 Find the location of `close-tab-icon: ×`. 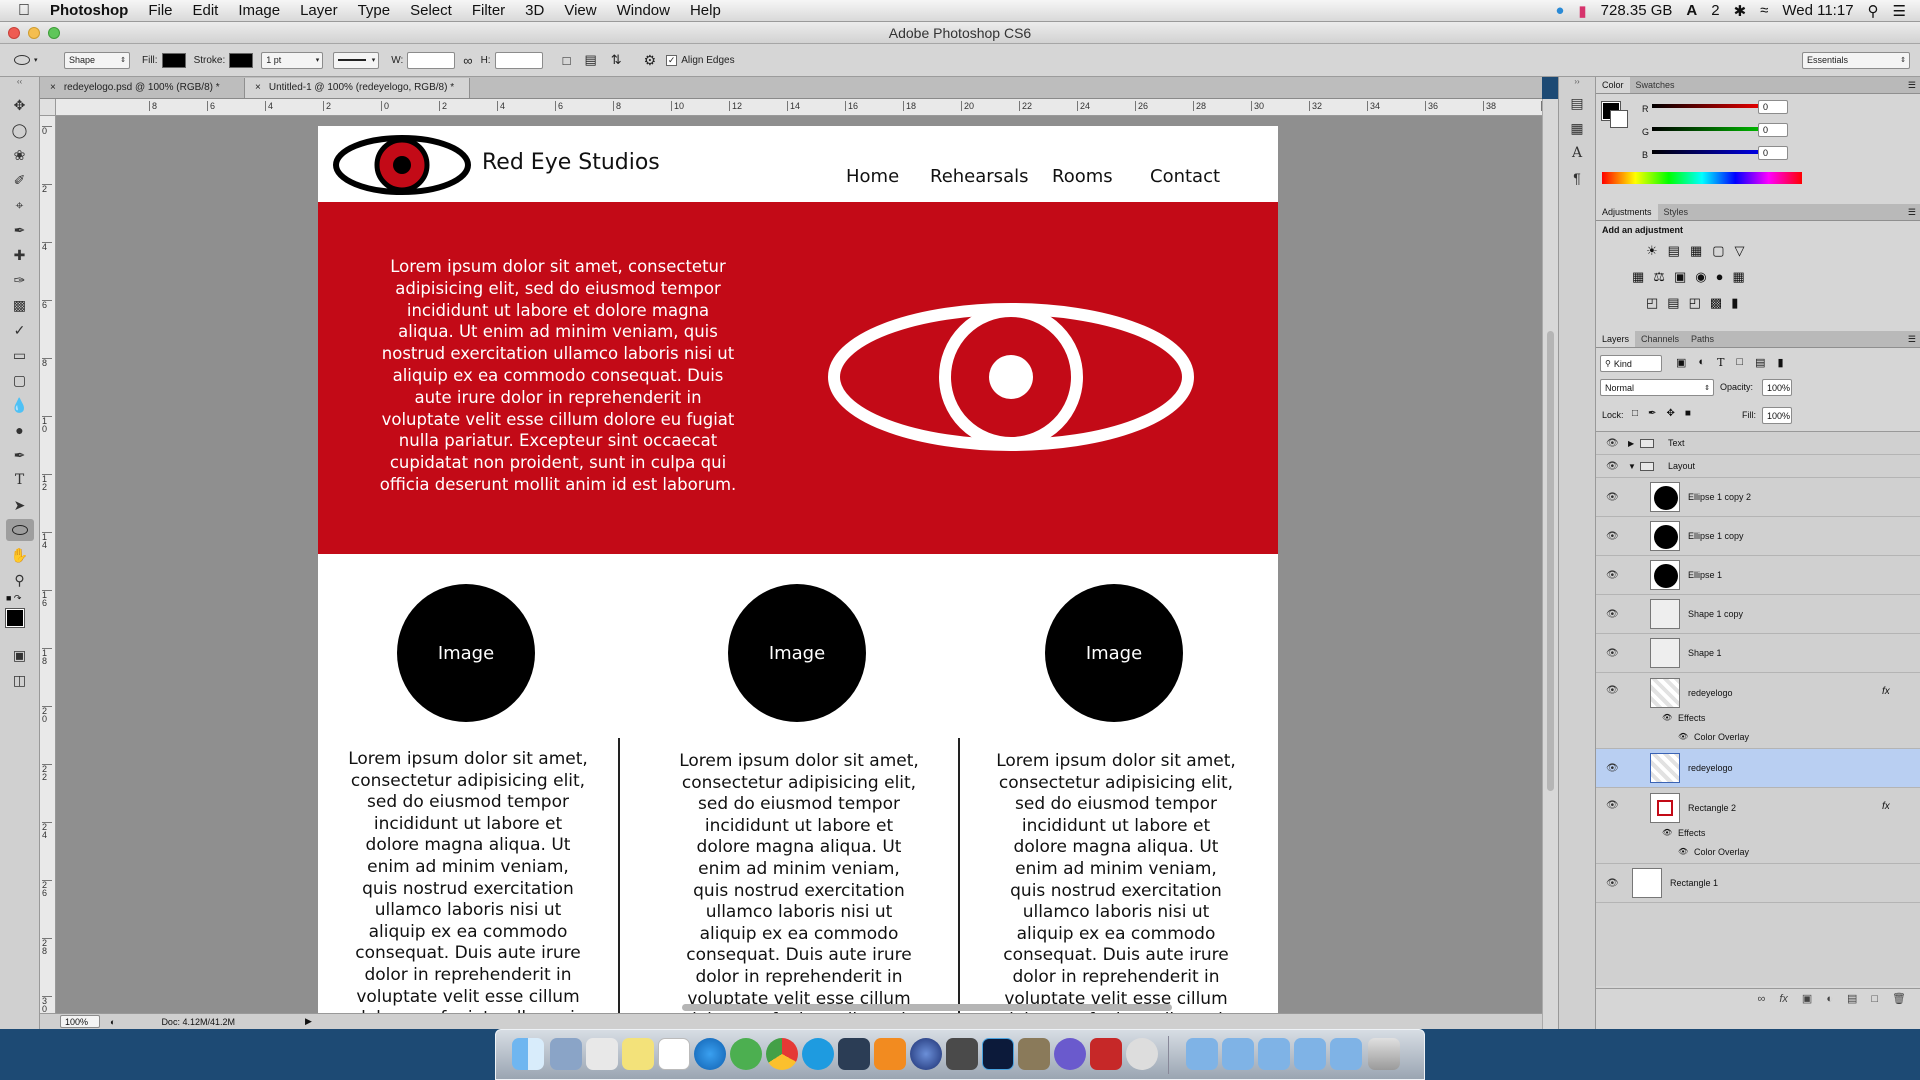

close-tab-icon: × is located at coordinates (53, 87).